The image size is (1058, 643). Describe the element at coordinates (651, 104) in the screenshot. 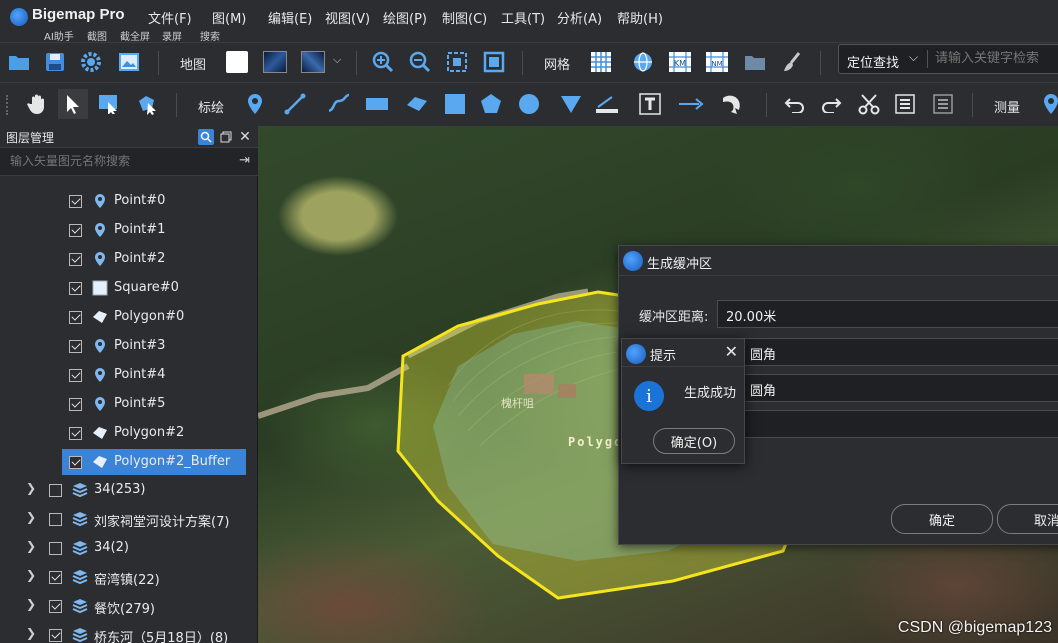

I see `text-tool-icon` at that location.